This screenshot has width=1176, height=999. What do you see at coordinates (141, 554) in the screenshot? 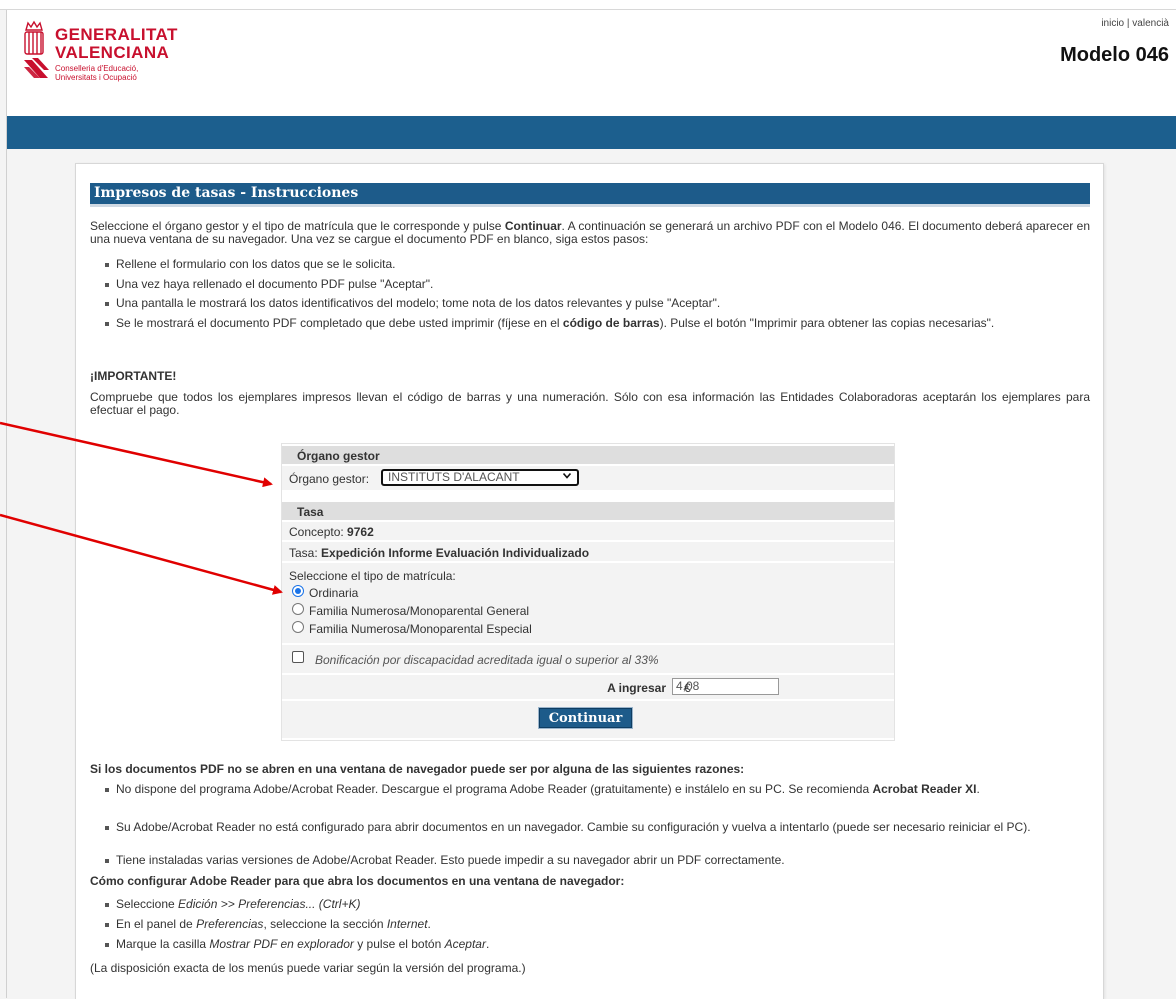
I see `arrow-to-matricula-radio` at bounding box center [141, 554].